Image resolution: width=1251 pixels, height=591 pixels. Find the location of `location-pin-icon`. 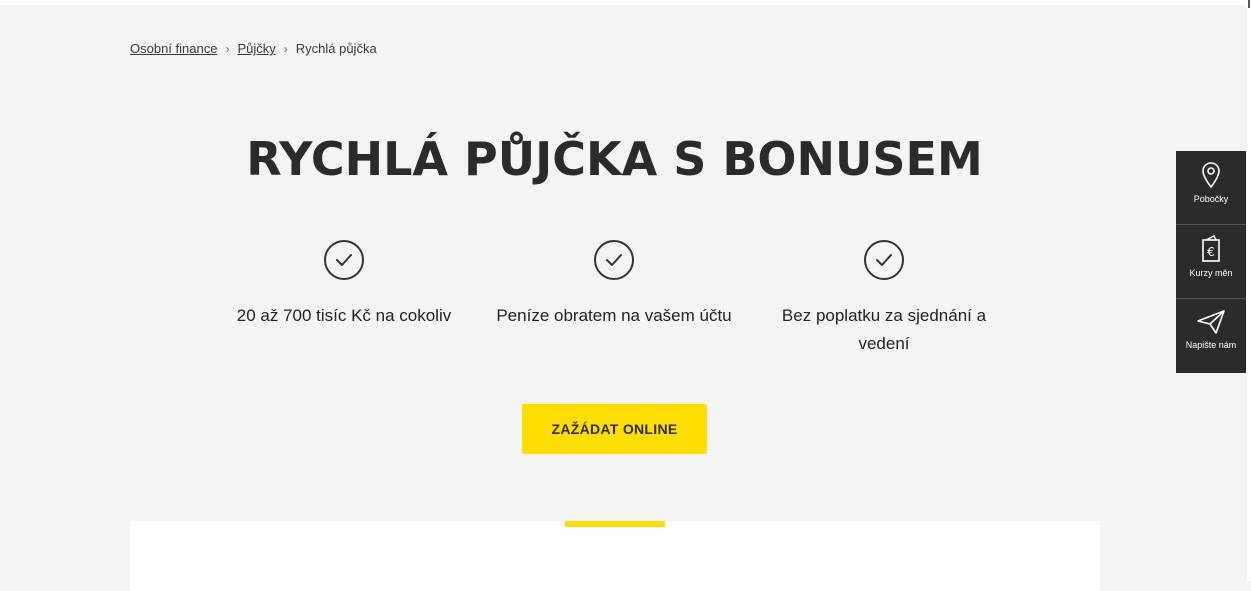

location-pin-icon is located at coordinates (1211, 175).